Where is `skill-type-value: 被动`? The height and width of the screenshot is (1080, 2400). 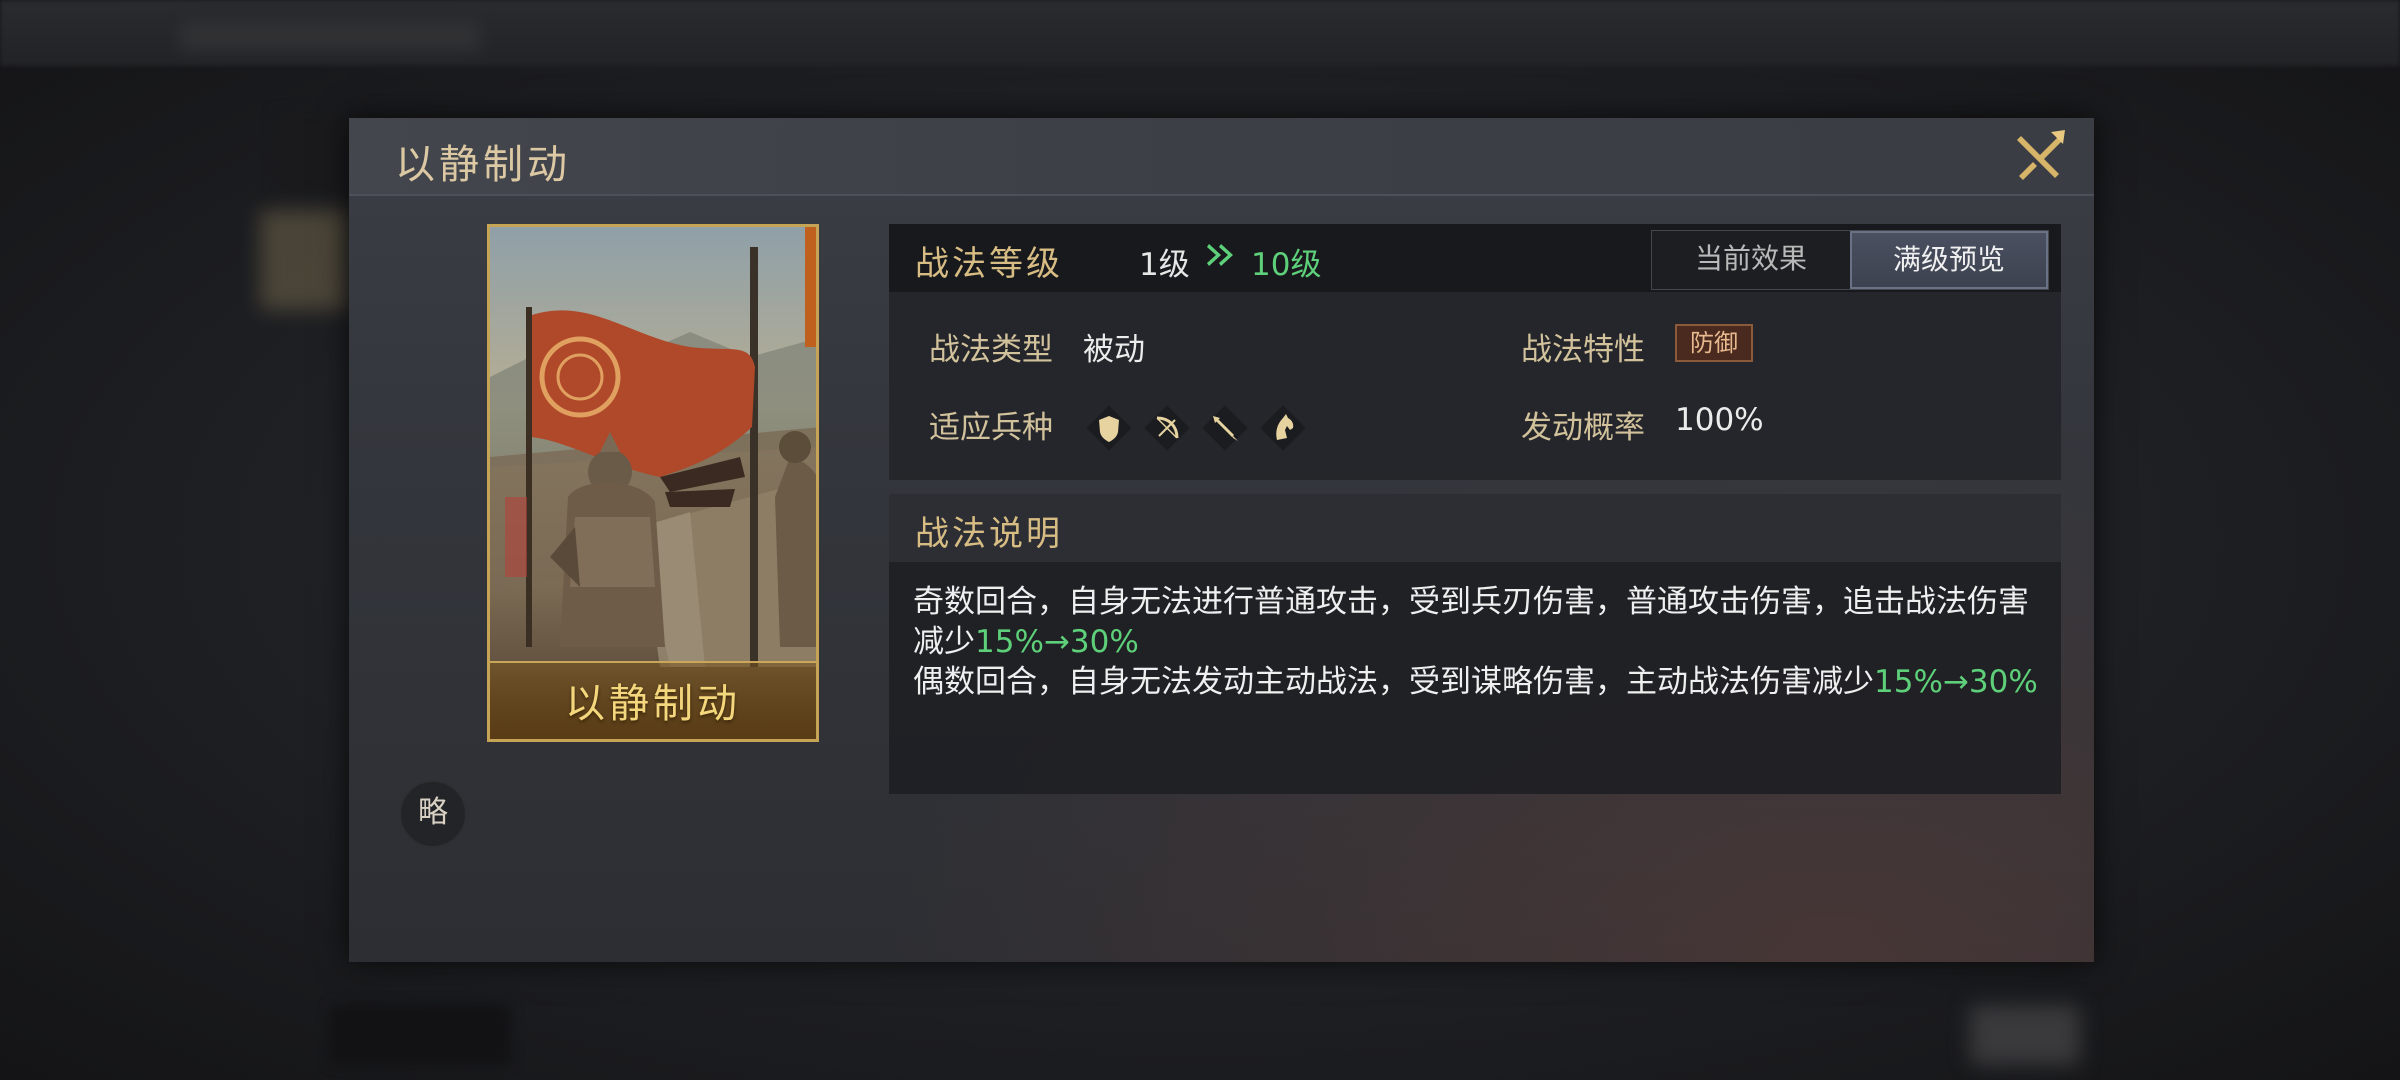 skill-type-value: 被动 is located at coordinates (1114, 350).